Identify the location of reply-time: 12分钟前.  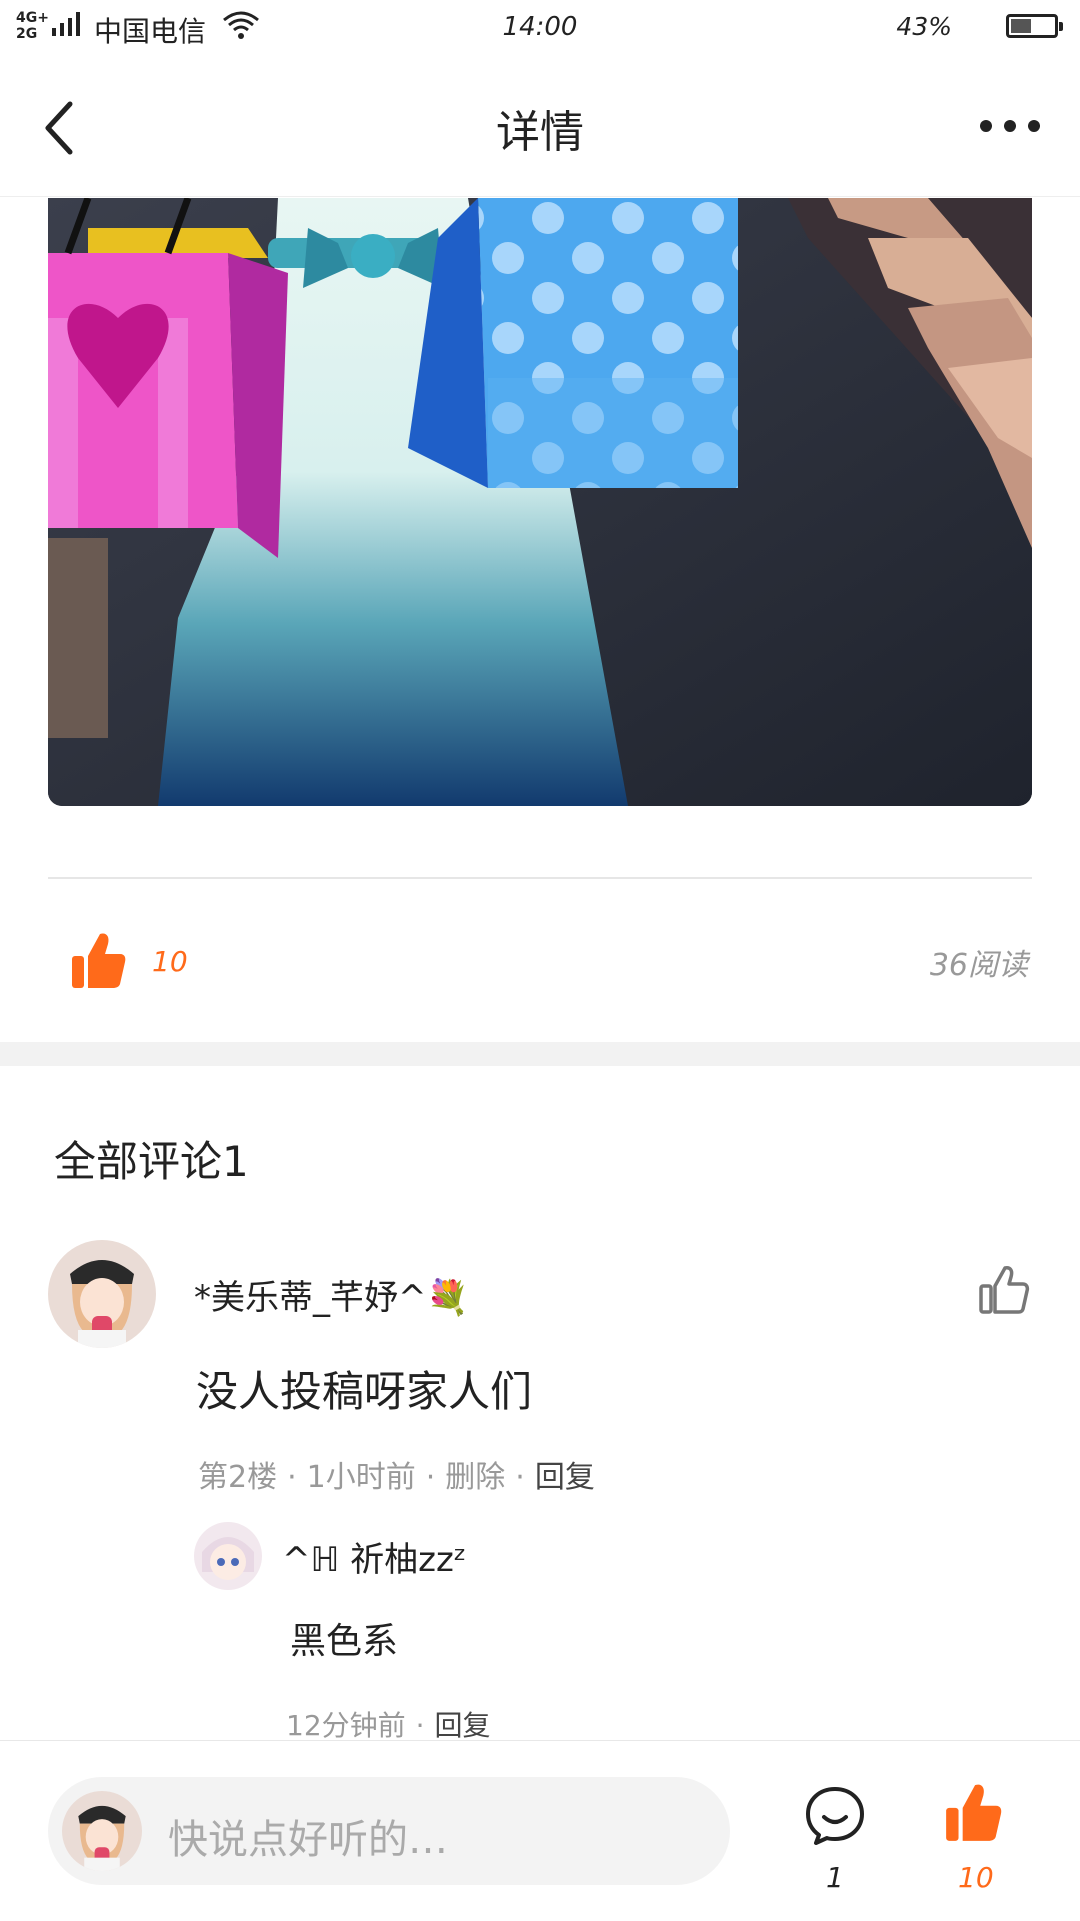
(346, 1725).